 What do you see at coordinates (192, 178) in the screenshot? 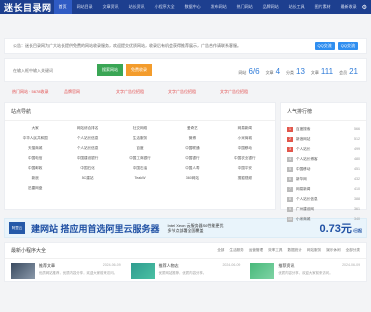
I see `category-link: 360网站` at bounding box center [192, 178].